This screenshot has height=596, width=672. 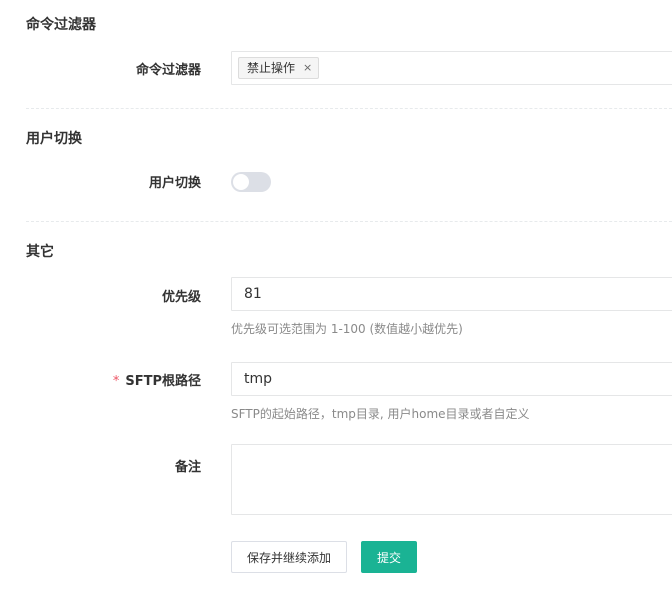 I want to click on section-title-command-filter: 命令过滤器, so click(x=61, y=25).